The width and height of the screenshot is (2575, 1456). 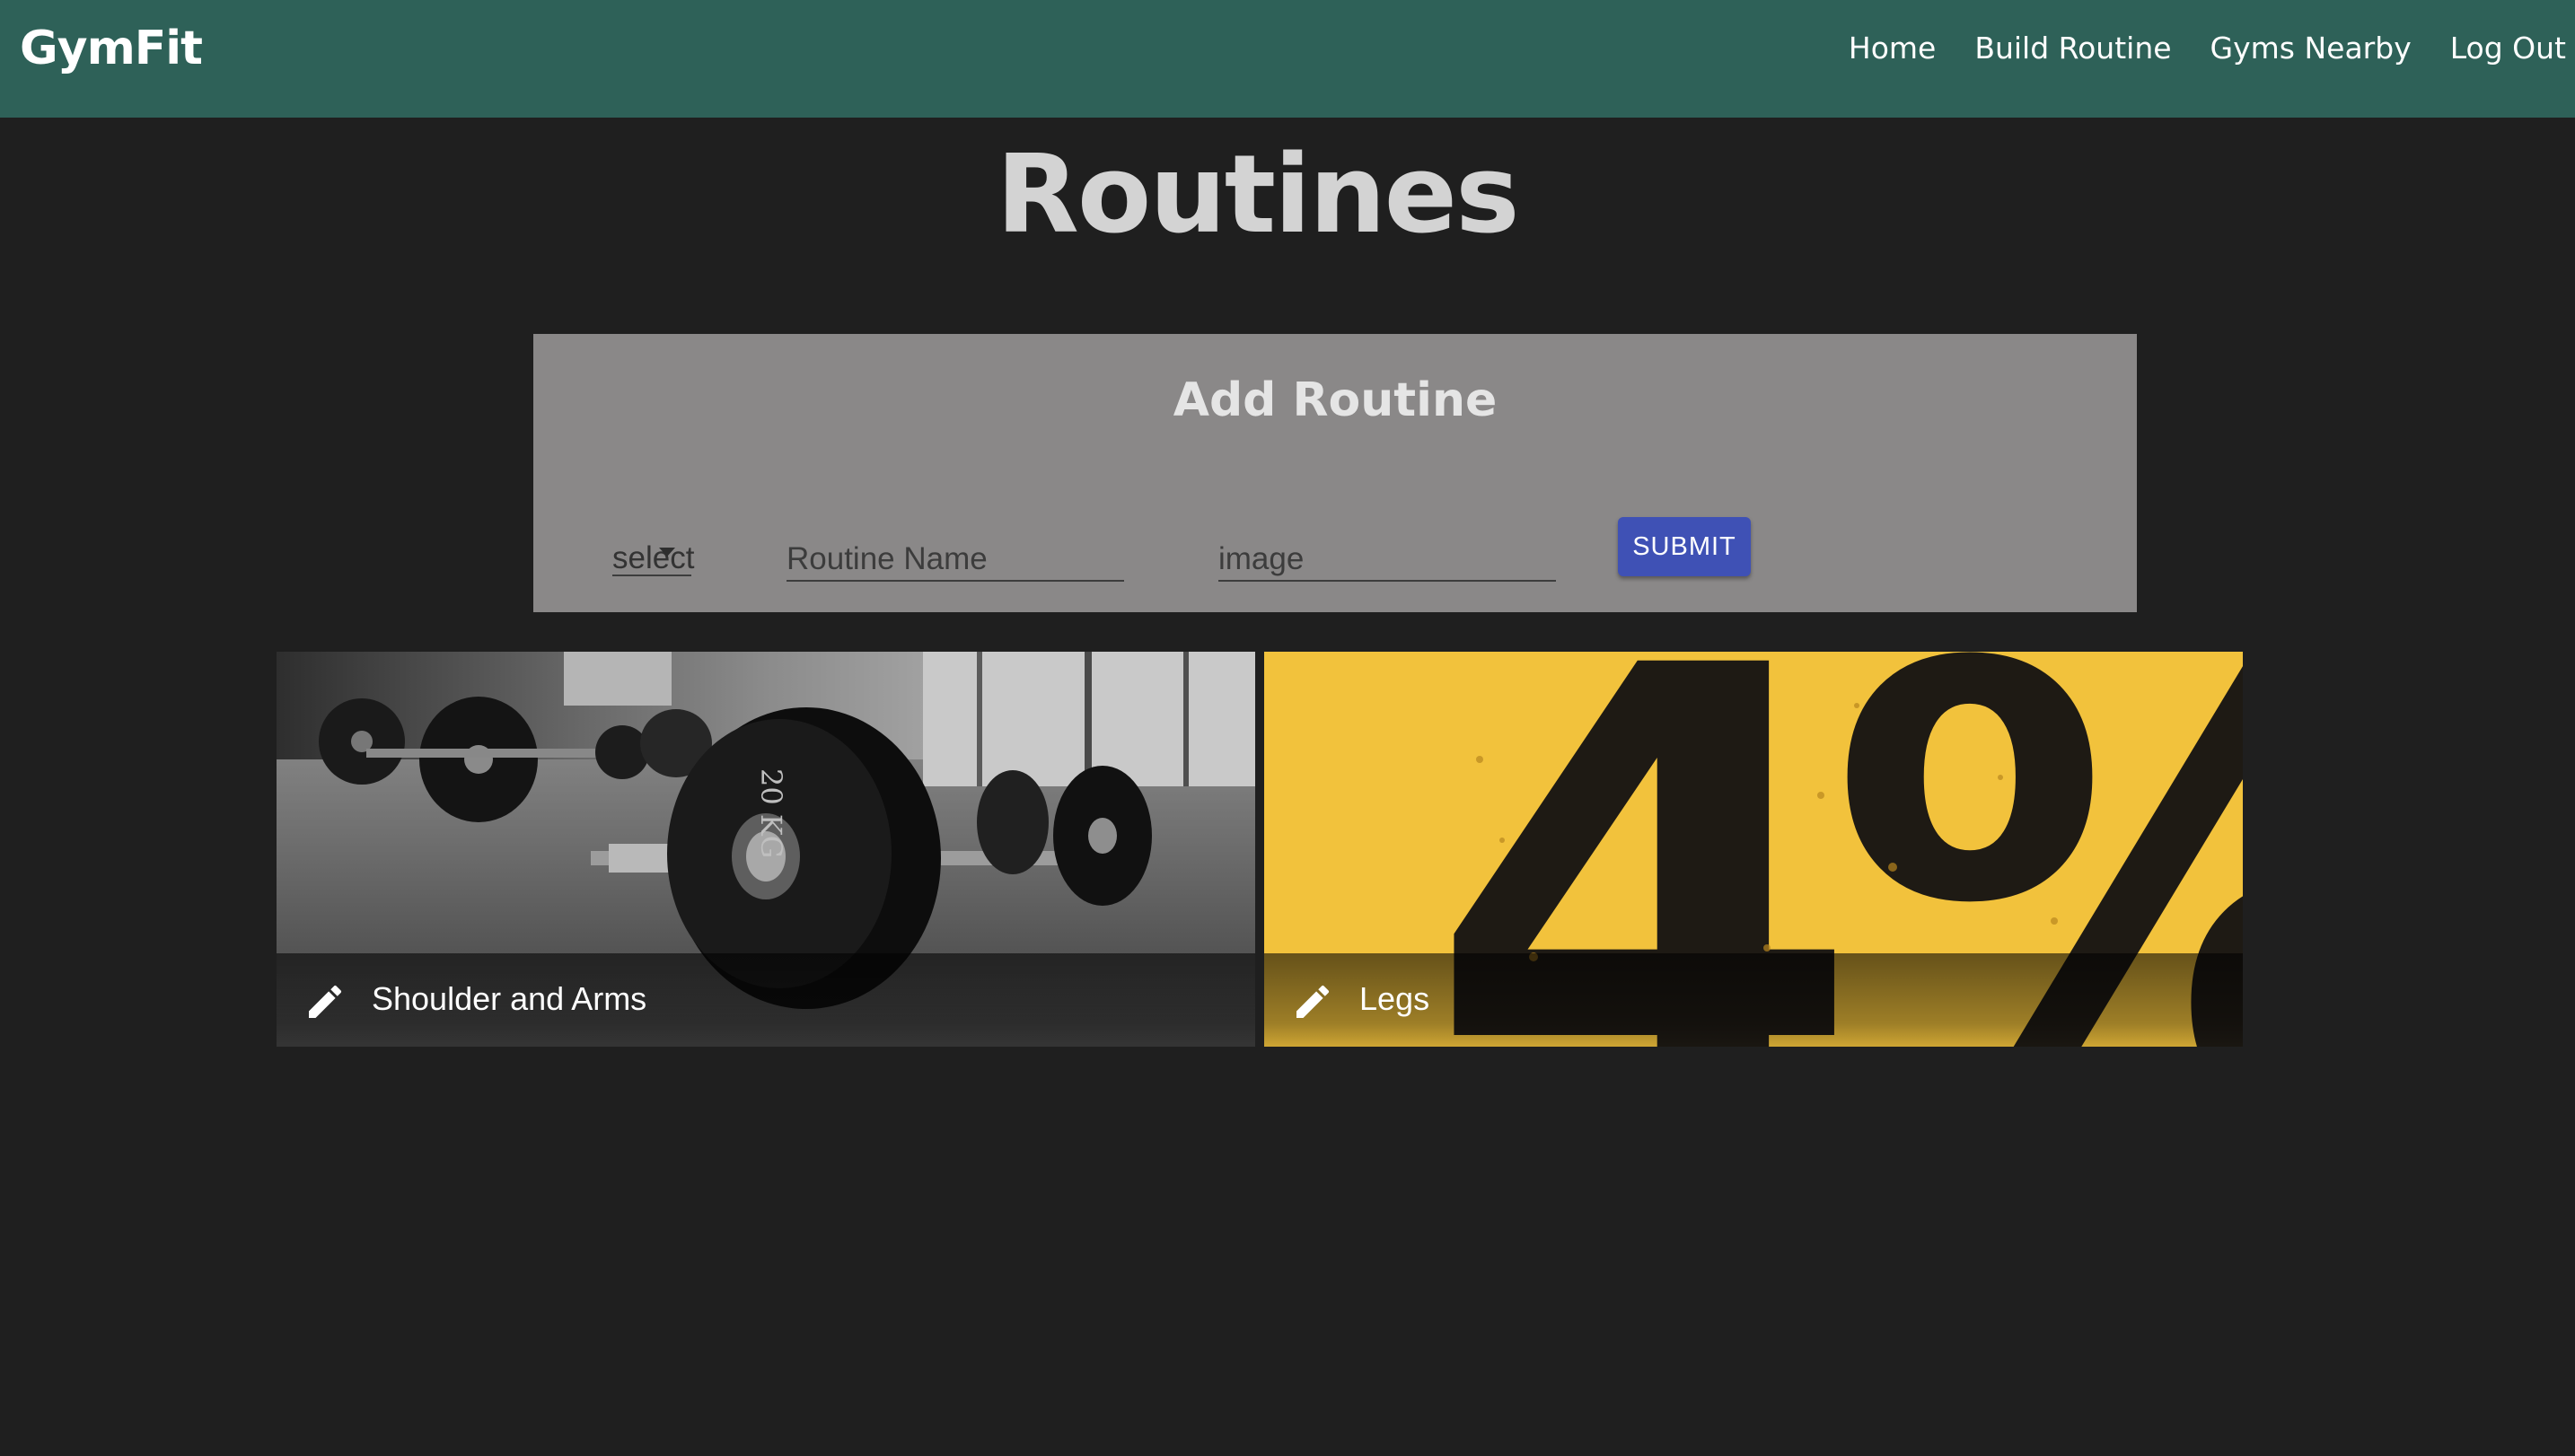 I want to click on card-title-bar: Shoulder and Arms, so click(x=766, y=1000).